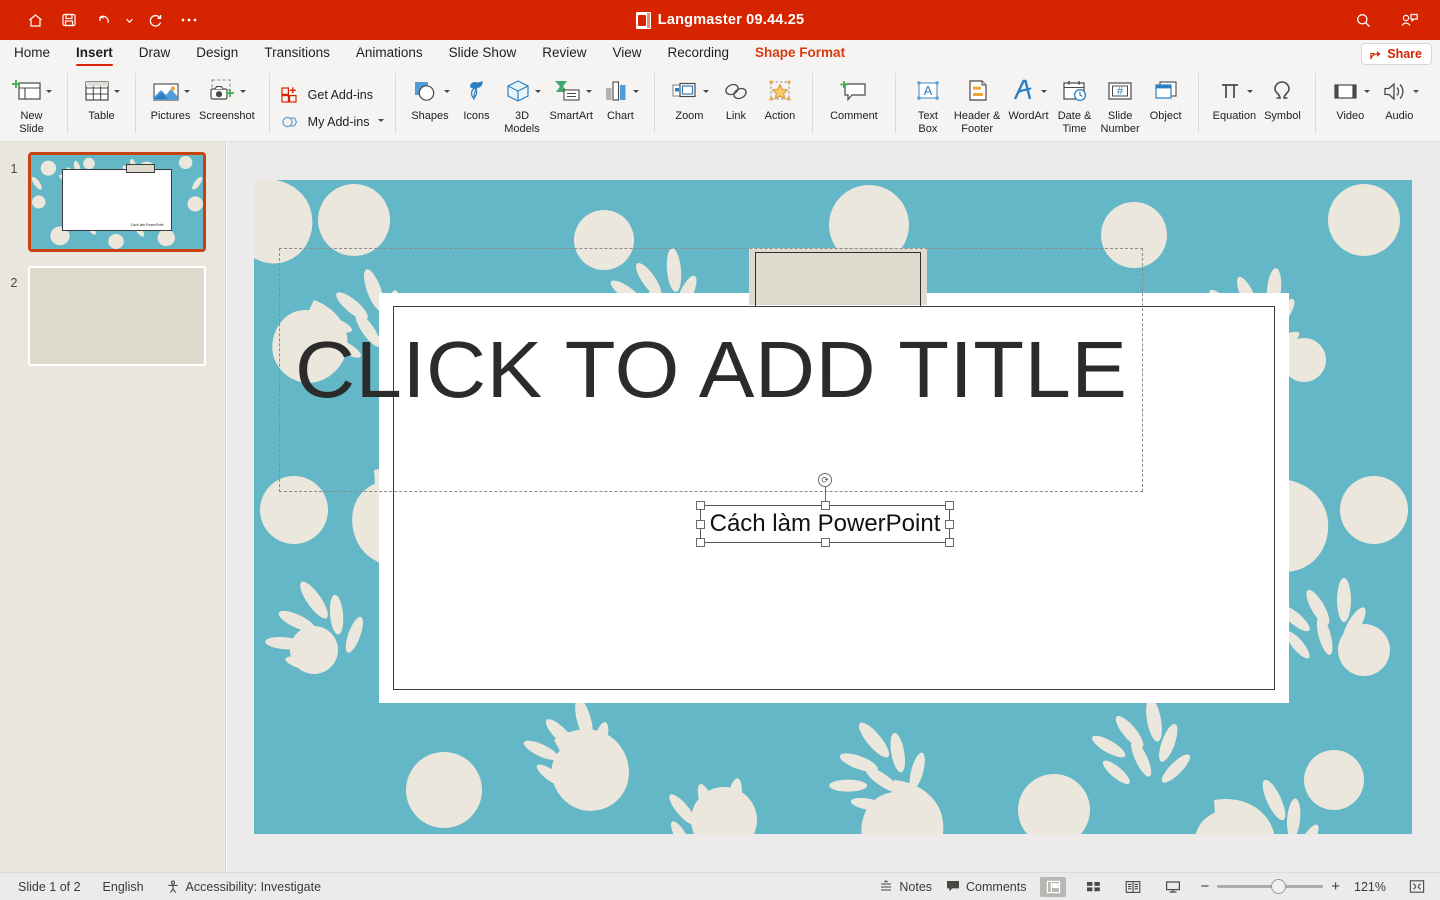  I want to click on fit-to-window-button, so click(1417, 887).